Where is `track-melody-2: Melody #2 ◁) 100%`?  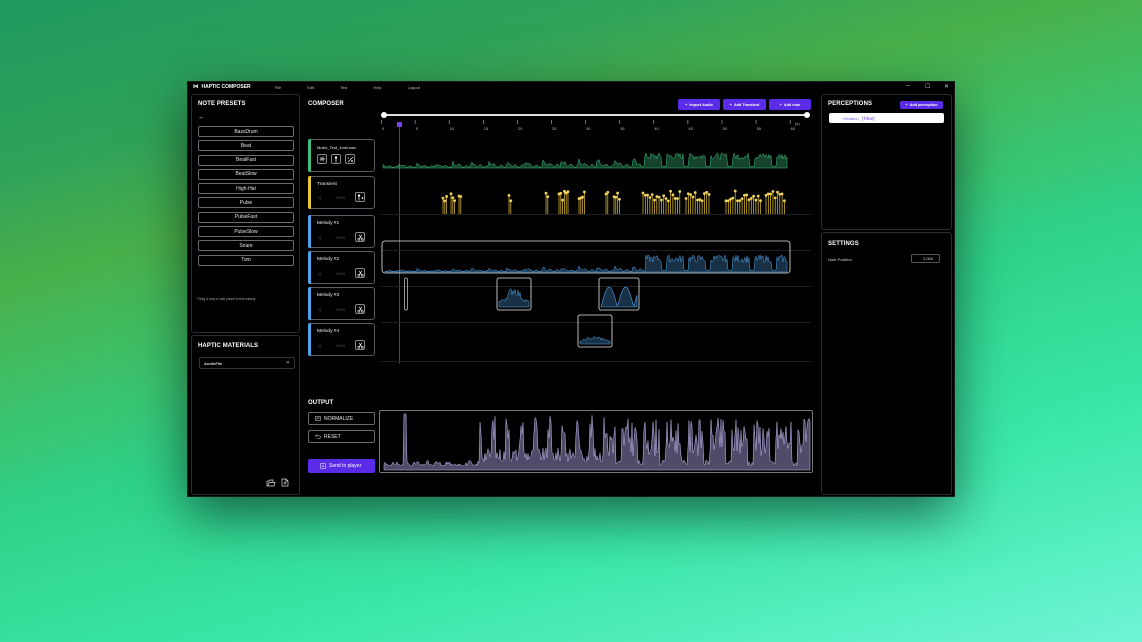 track-melody-2: Melody #2 ◁) 100% is located at coordinates (341, 267).